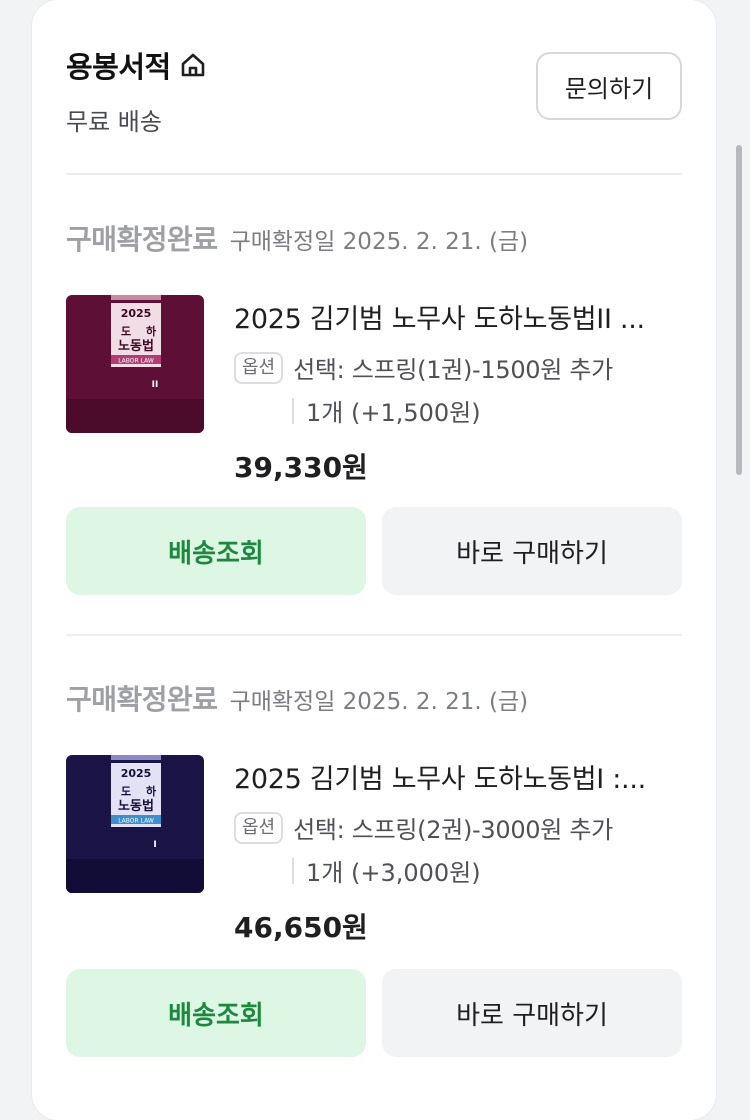 This screenshot has width=750, height=1120. What do you see at coordinates (374, 90) in the screenshot?
I see `shop-header: 용봉서적 무료 배송 문의하기` at bounding box center [374, 90].